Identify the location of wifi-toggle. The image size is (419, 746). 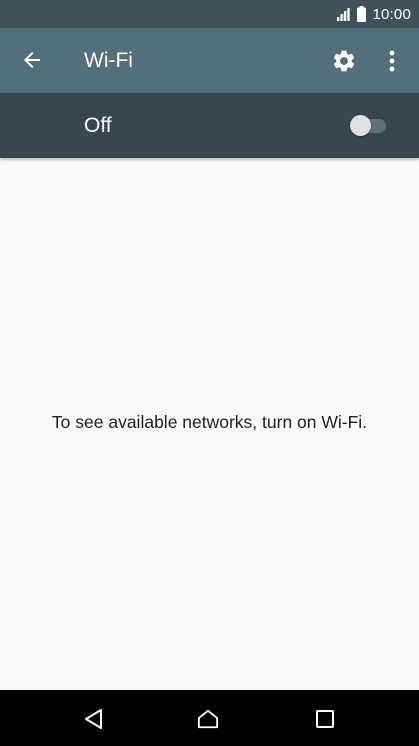
(369, 126).